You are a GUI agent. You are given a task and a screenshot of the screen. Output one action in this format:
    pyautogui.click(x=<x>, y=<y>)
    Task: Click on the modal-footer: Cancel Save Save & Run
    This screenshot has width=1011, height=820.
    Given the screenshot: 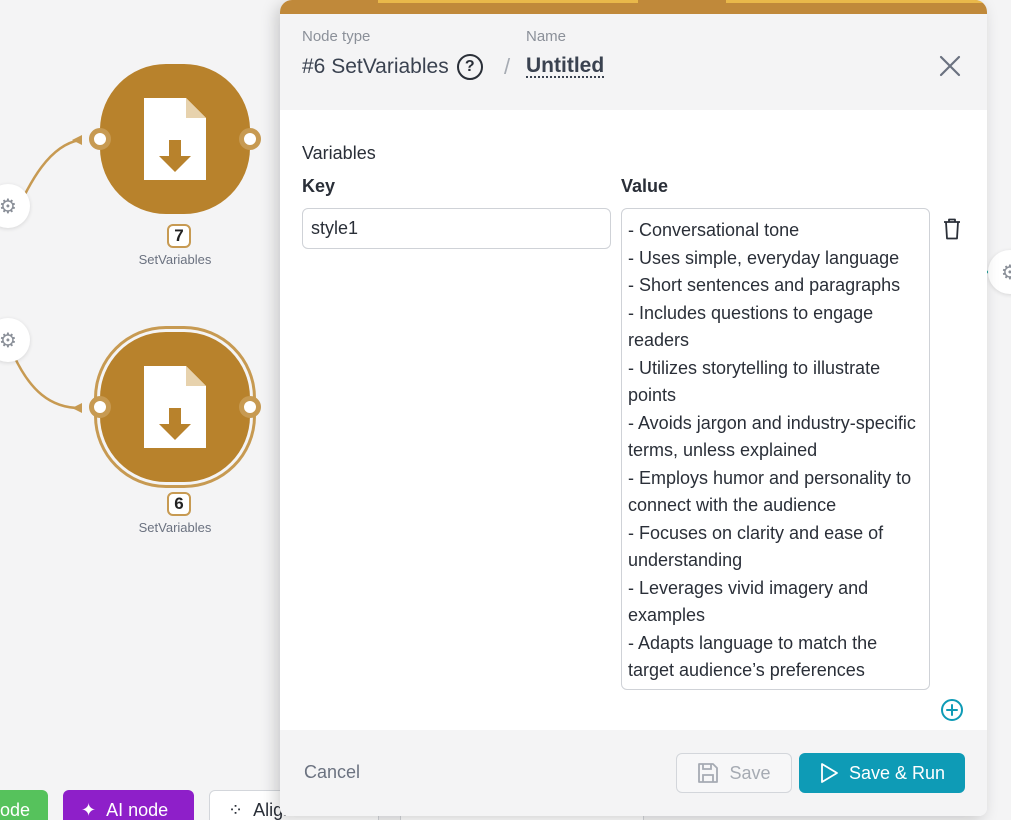 What is the action you would take?
    pyautogui.click(x=633, y=773)
    